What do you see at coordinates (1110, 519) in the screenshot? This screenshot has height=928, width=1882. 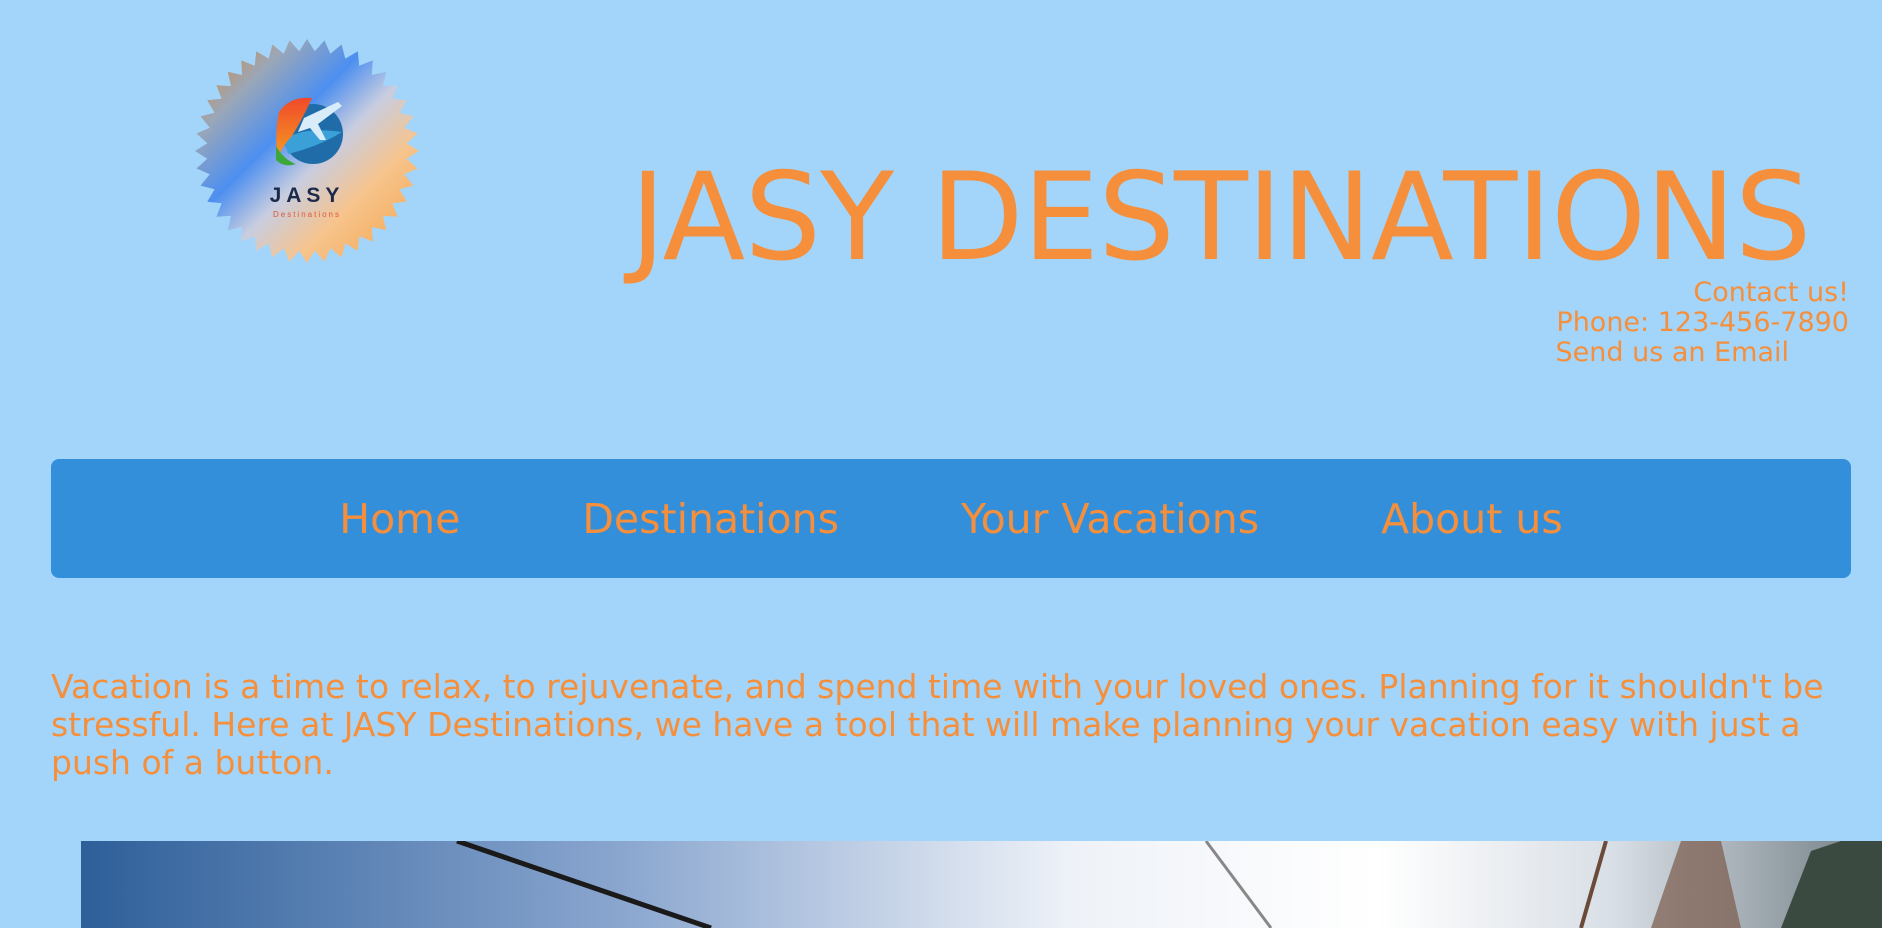 I see `nav-item-your-vacations: Your Vacations` at bounding box center [1110, 519].